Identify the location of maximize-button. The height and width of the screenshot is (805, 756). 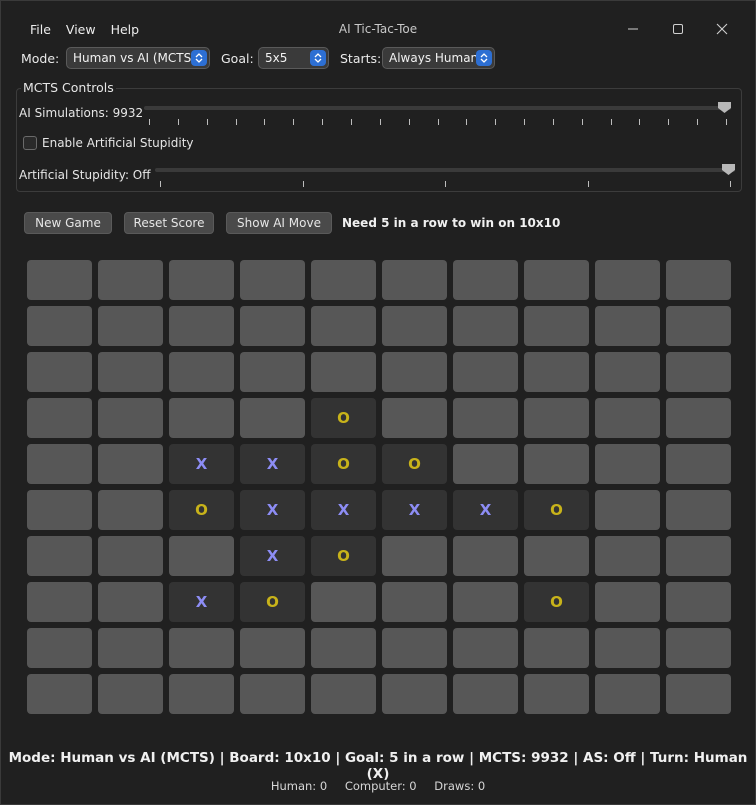
(678, 29).